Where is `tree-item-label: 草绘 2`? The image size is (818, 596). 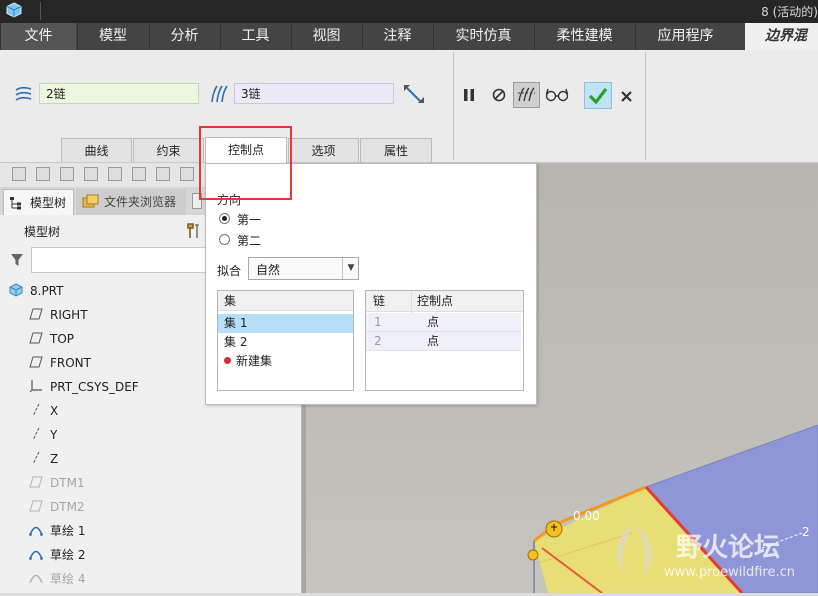
tree-item-label: 草绘 2 is located at coordinates (68, 555).